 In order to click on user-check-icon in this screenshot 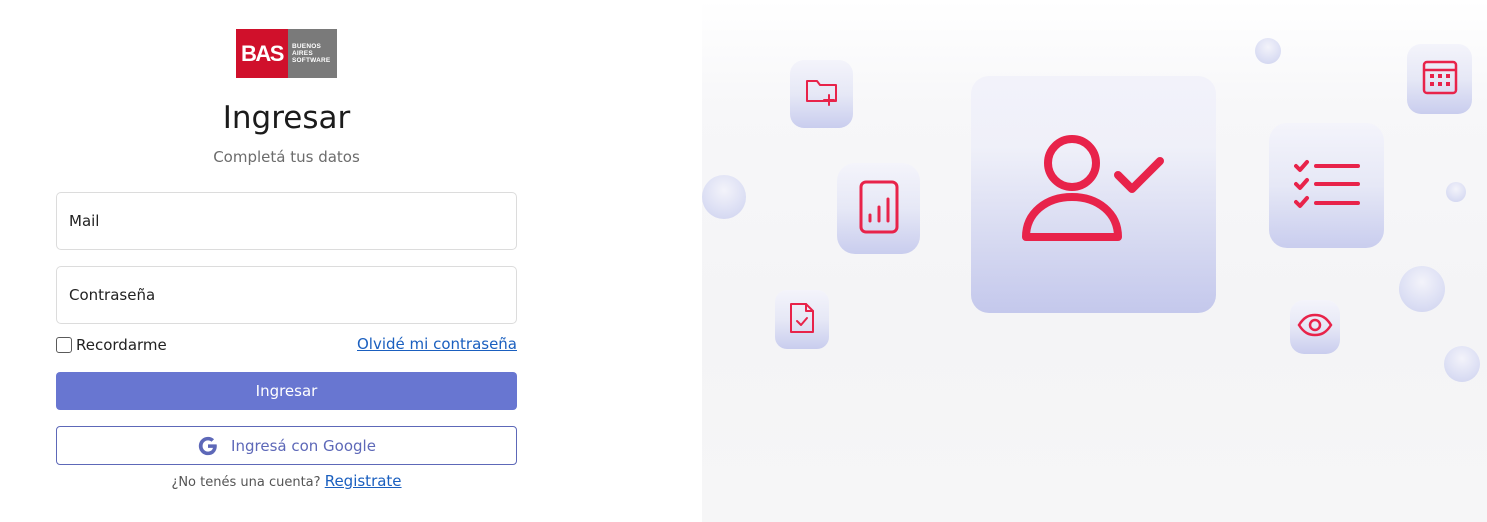, I will do `click(1094, 191)`.